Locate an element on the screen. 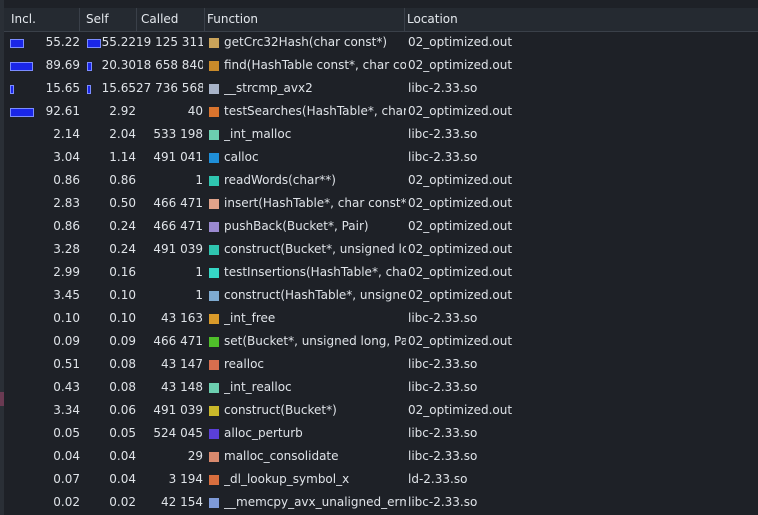 Image resolution: width=758 pixels, height=515 pixels. called-count: 19 125 311 is located at coordinates (169, 42).